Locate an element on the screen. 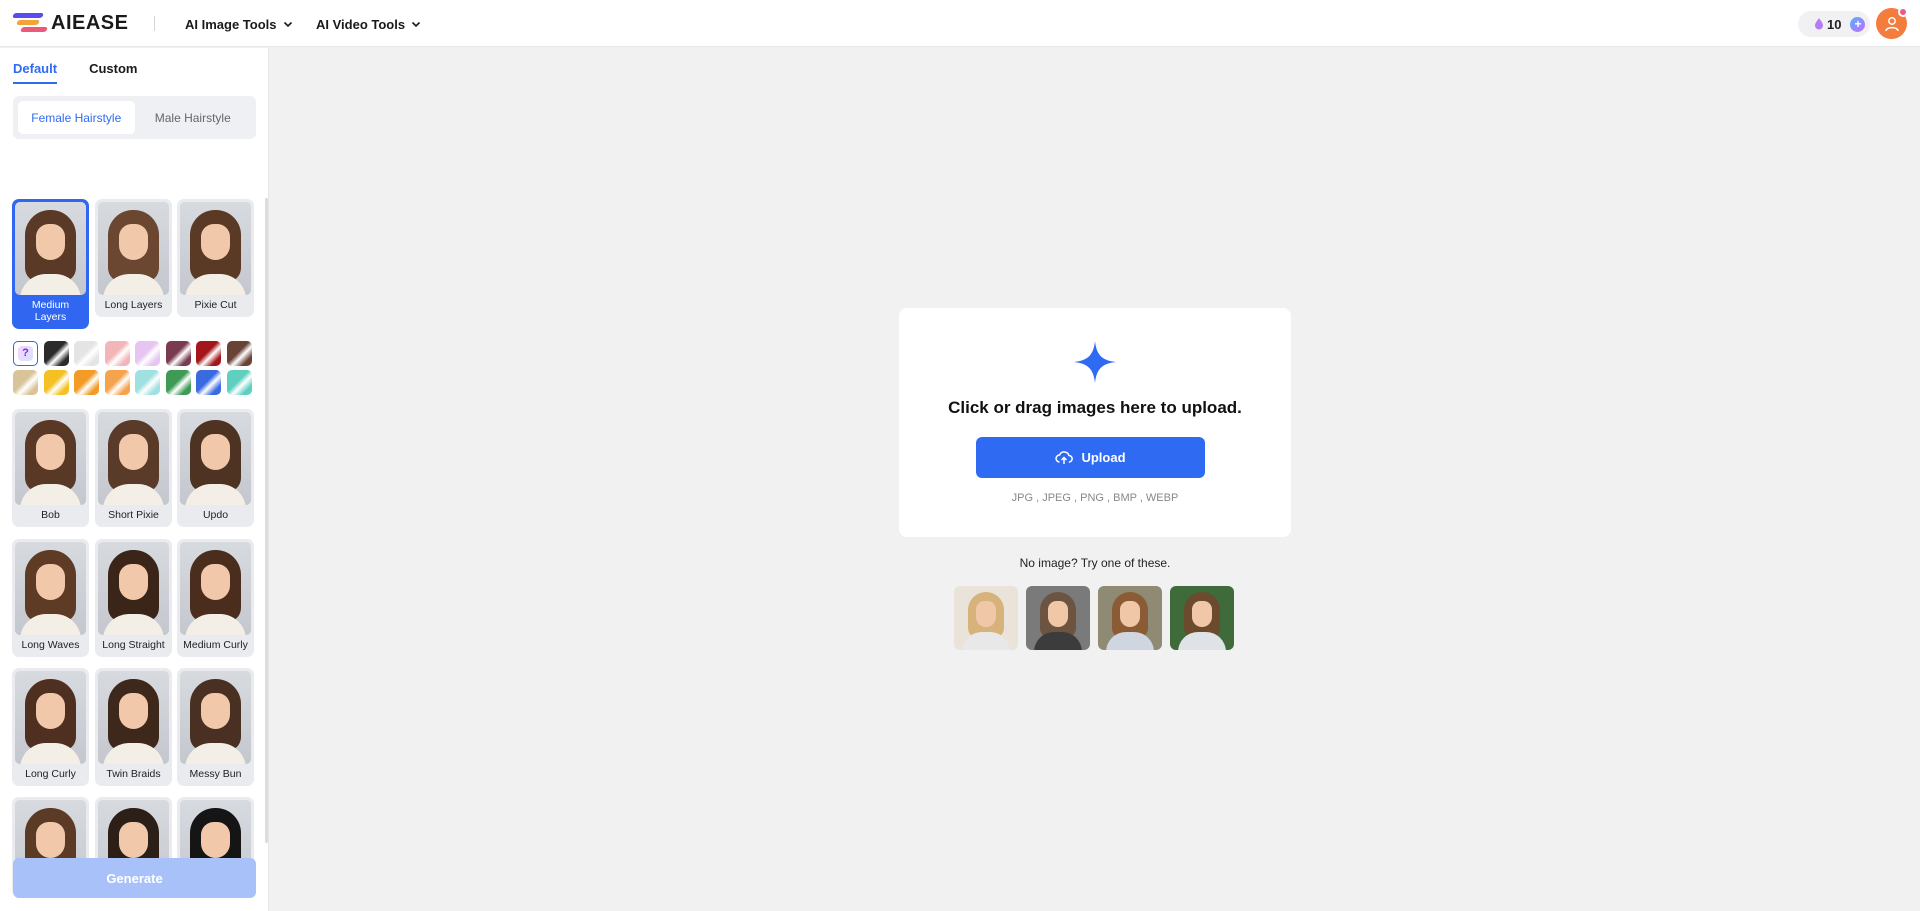  header-divider is located at coordinates (154, 23).